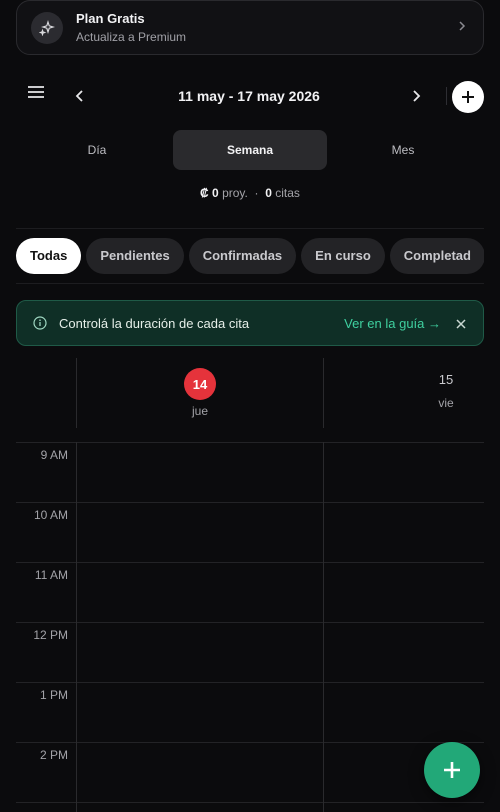 The width and height of the screenshot is (500, 812). What do you see at coordinates (436, 256) in the screenshot?
I see `filter-completed: Completad` at bounding box center [436, 256].